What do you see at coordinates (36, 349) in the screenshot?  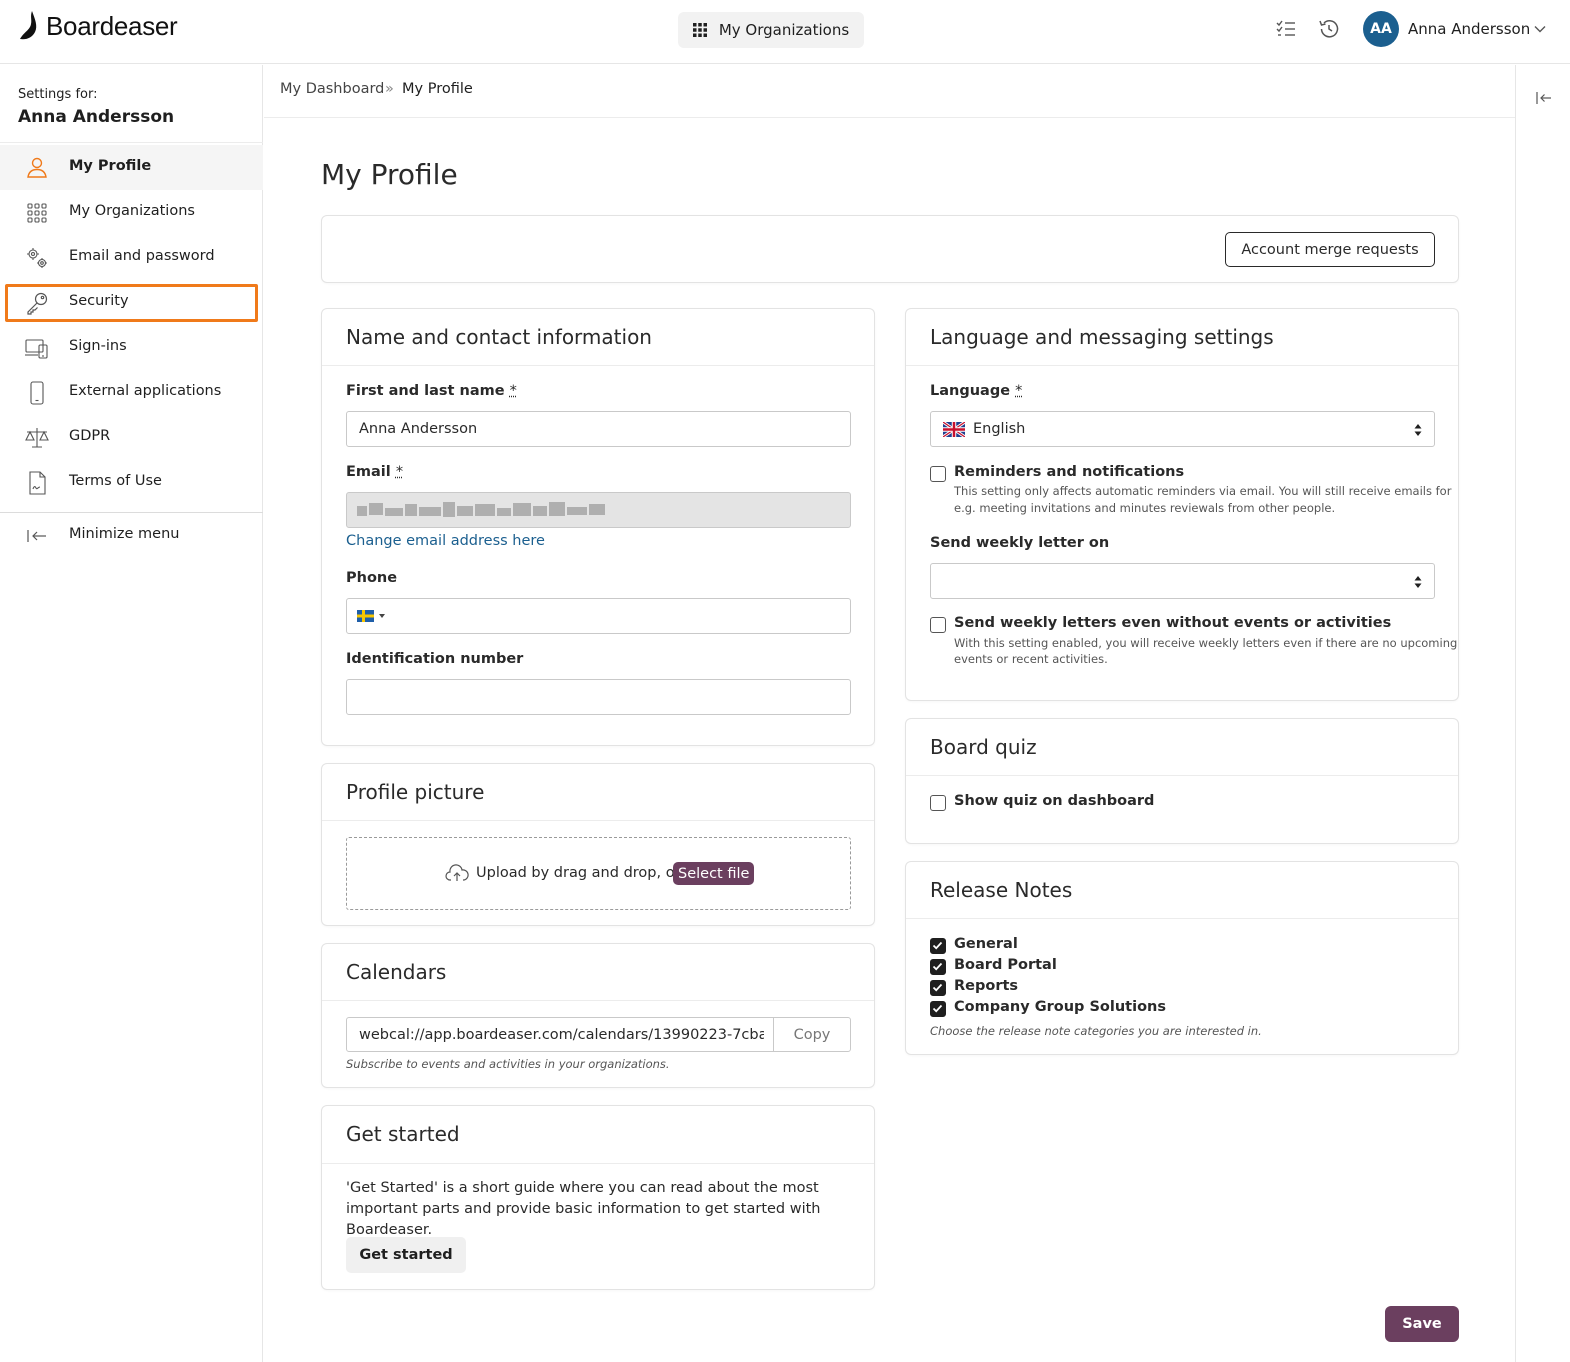 I see `devices-icon` at bounding box center [36, 349].